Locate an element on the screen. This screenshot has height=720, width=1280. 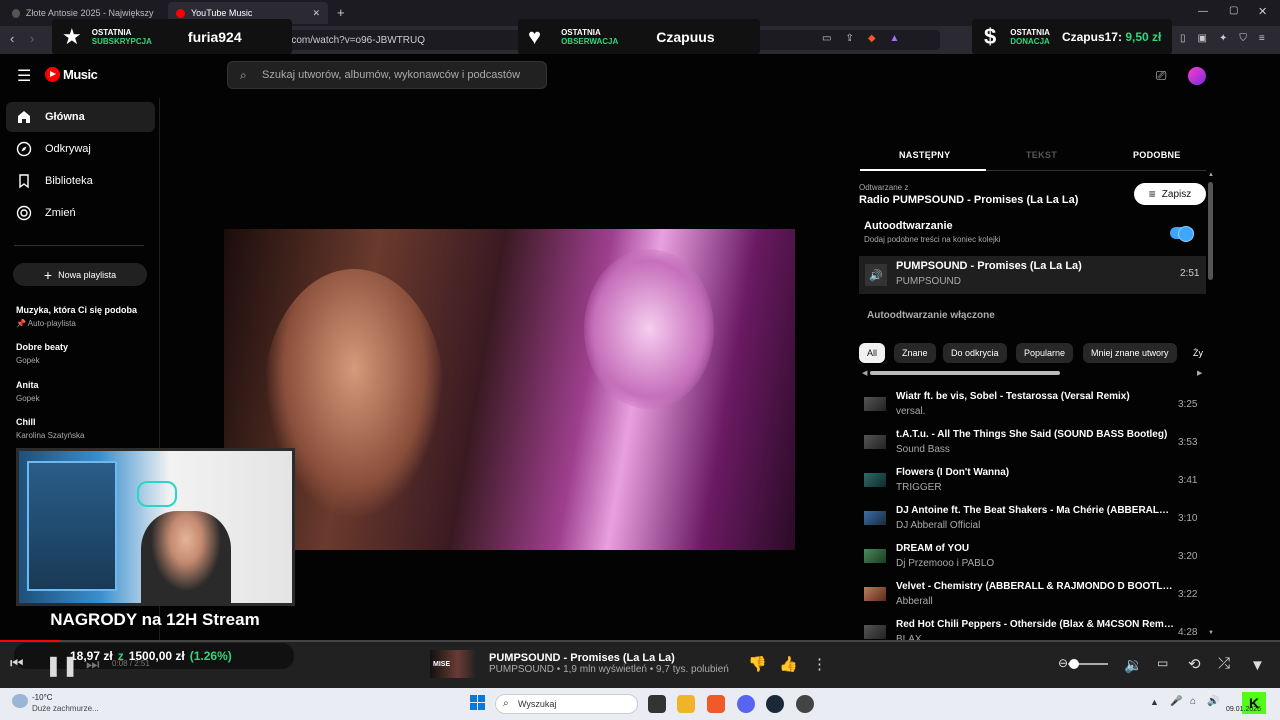
chips-scrollbar is located at coordinates (965, 373).